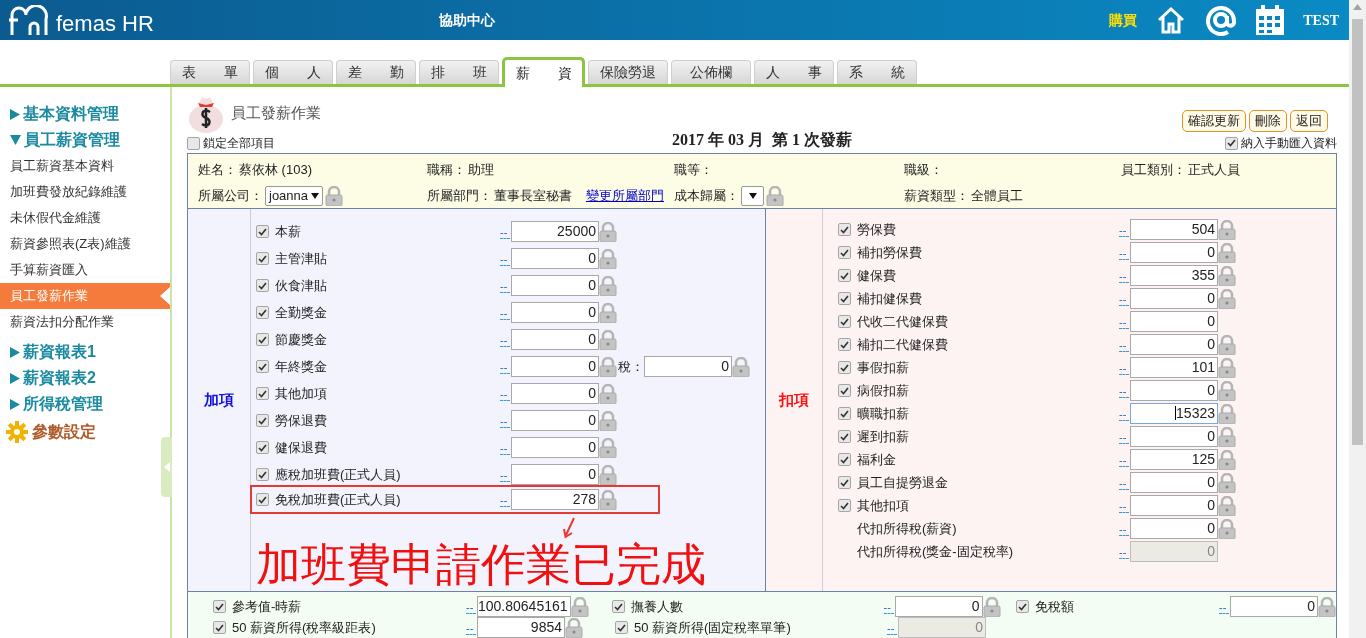 Image resolution: width=1366 pixels, height=638 pixels. What do you see at coordinates (59, 378) in the screenshot?
I see `menu-group: 薪資報表2` at bounding box center [59, 378].